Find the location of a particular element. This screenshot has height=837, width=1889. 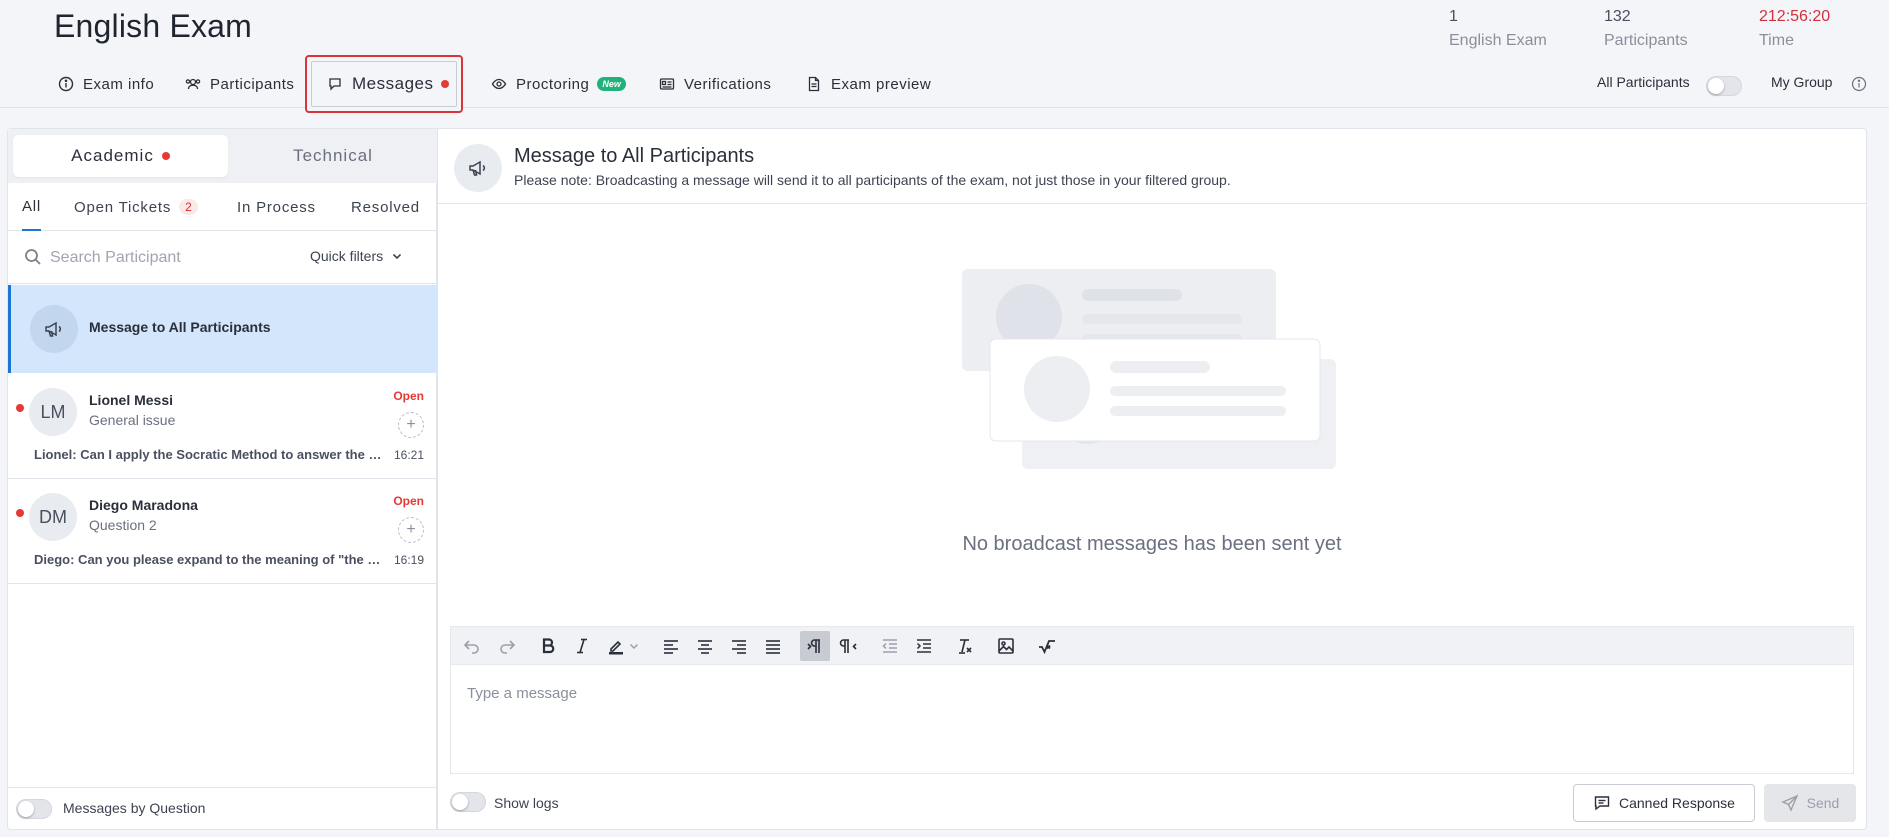

scope-my-group-label: My Group is located at coordinates (1802, 82).